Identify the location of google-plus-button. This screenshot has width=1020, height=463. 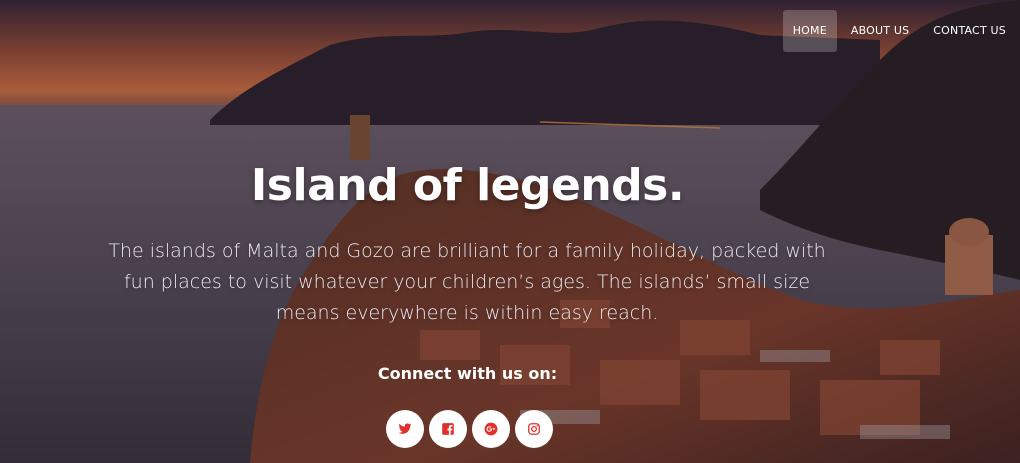
(491, 429).